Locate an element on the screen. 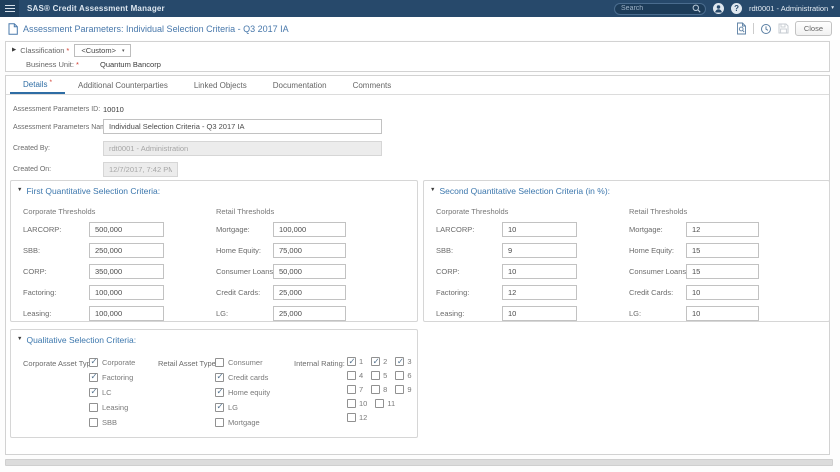  lg-pct-input is located at coordinates (722, 313).